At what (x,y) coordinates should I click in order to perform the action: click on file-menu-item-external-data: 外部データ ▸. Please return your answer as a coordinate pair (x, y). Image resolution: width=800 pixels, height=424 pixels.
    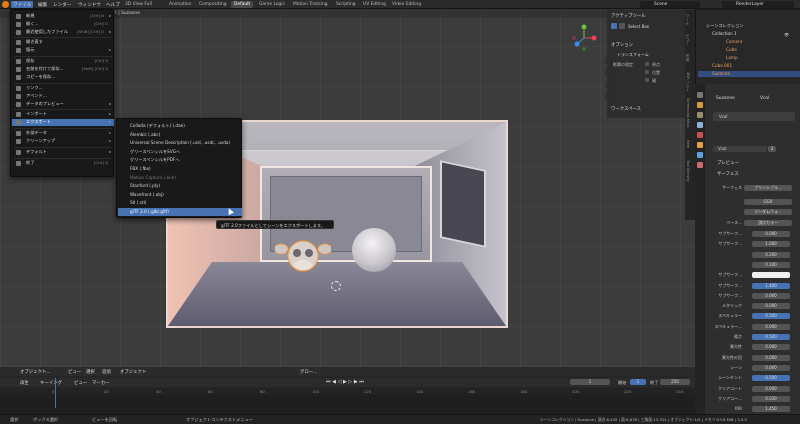
    Looking at the image, I should click on (63, 133).